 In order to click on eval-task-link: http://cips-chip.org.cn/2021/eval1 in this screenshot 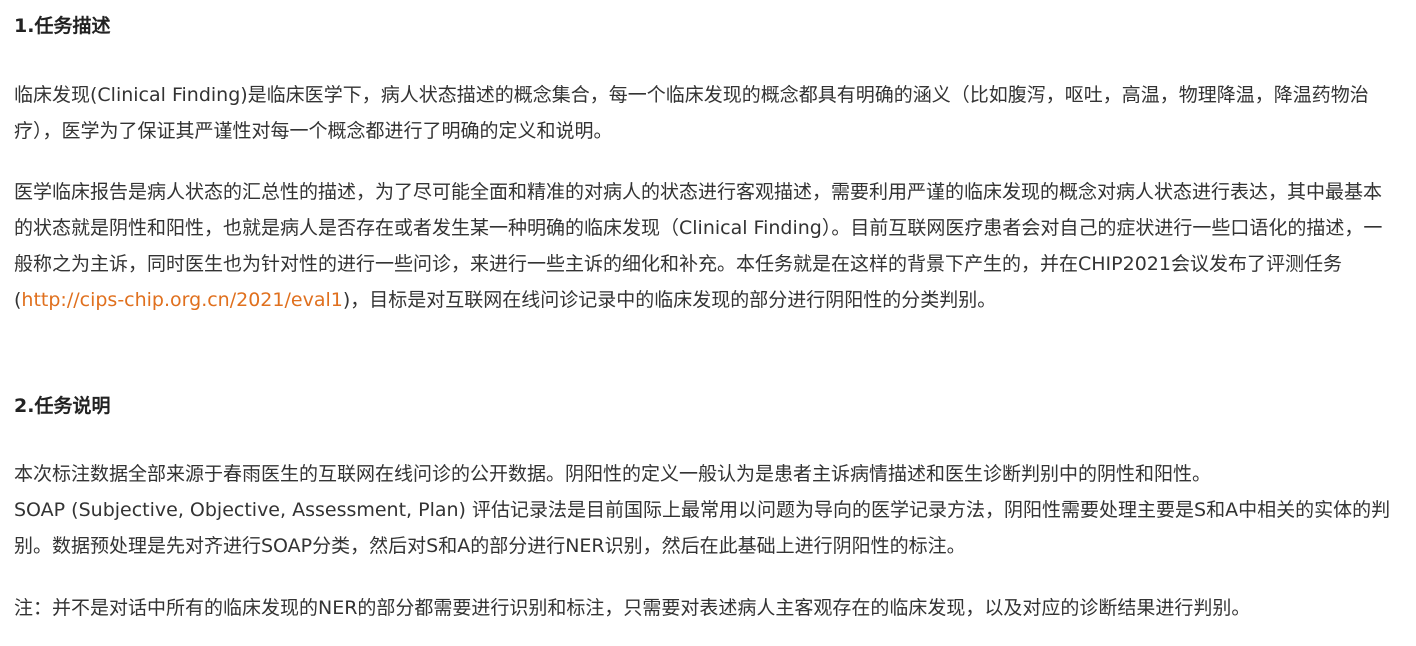, I will do `click(181, 300)`.